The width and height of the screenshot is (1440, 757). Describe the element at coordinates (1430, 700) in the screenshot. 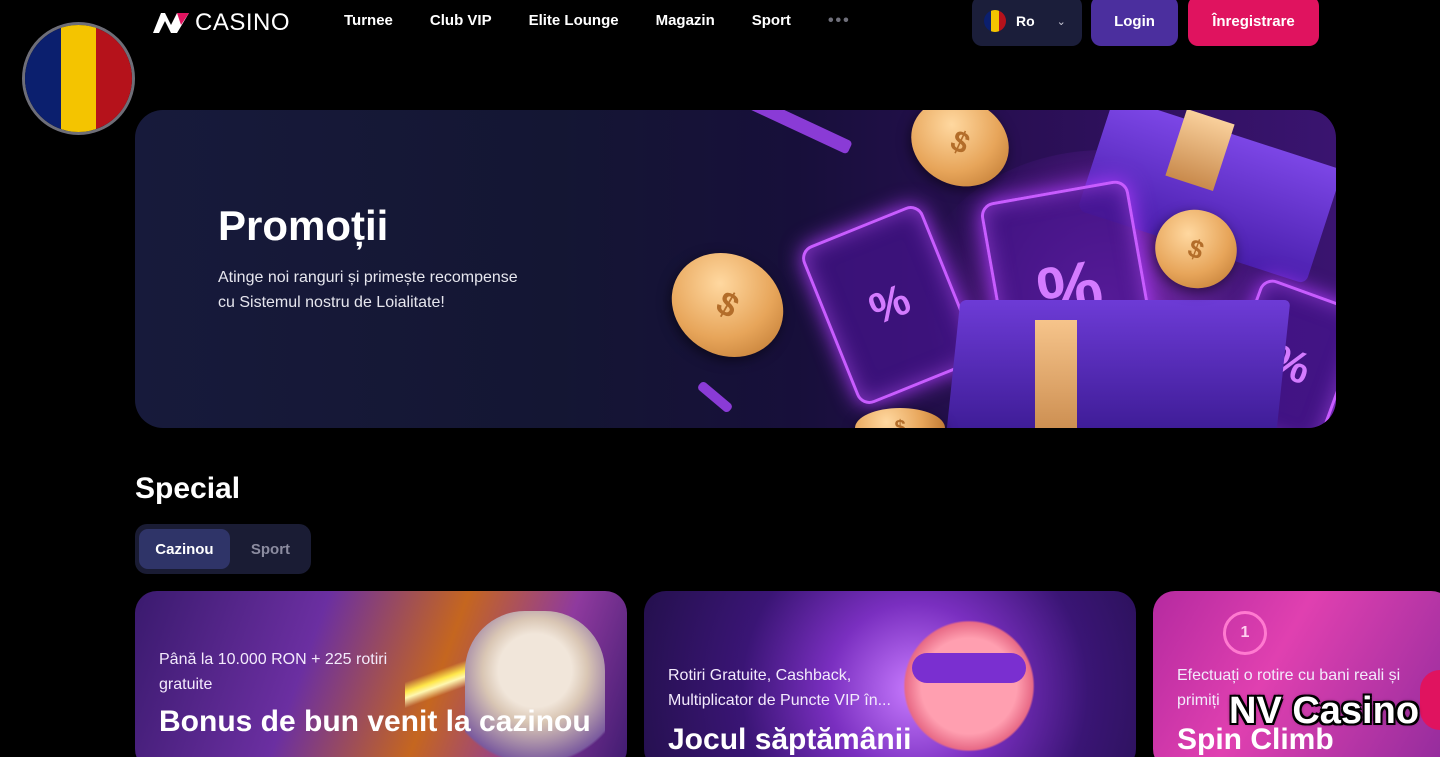

I see `chat-icon` at that location.